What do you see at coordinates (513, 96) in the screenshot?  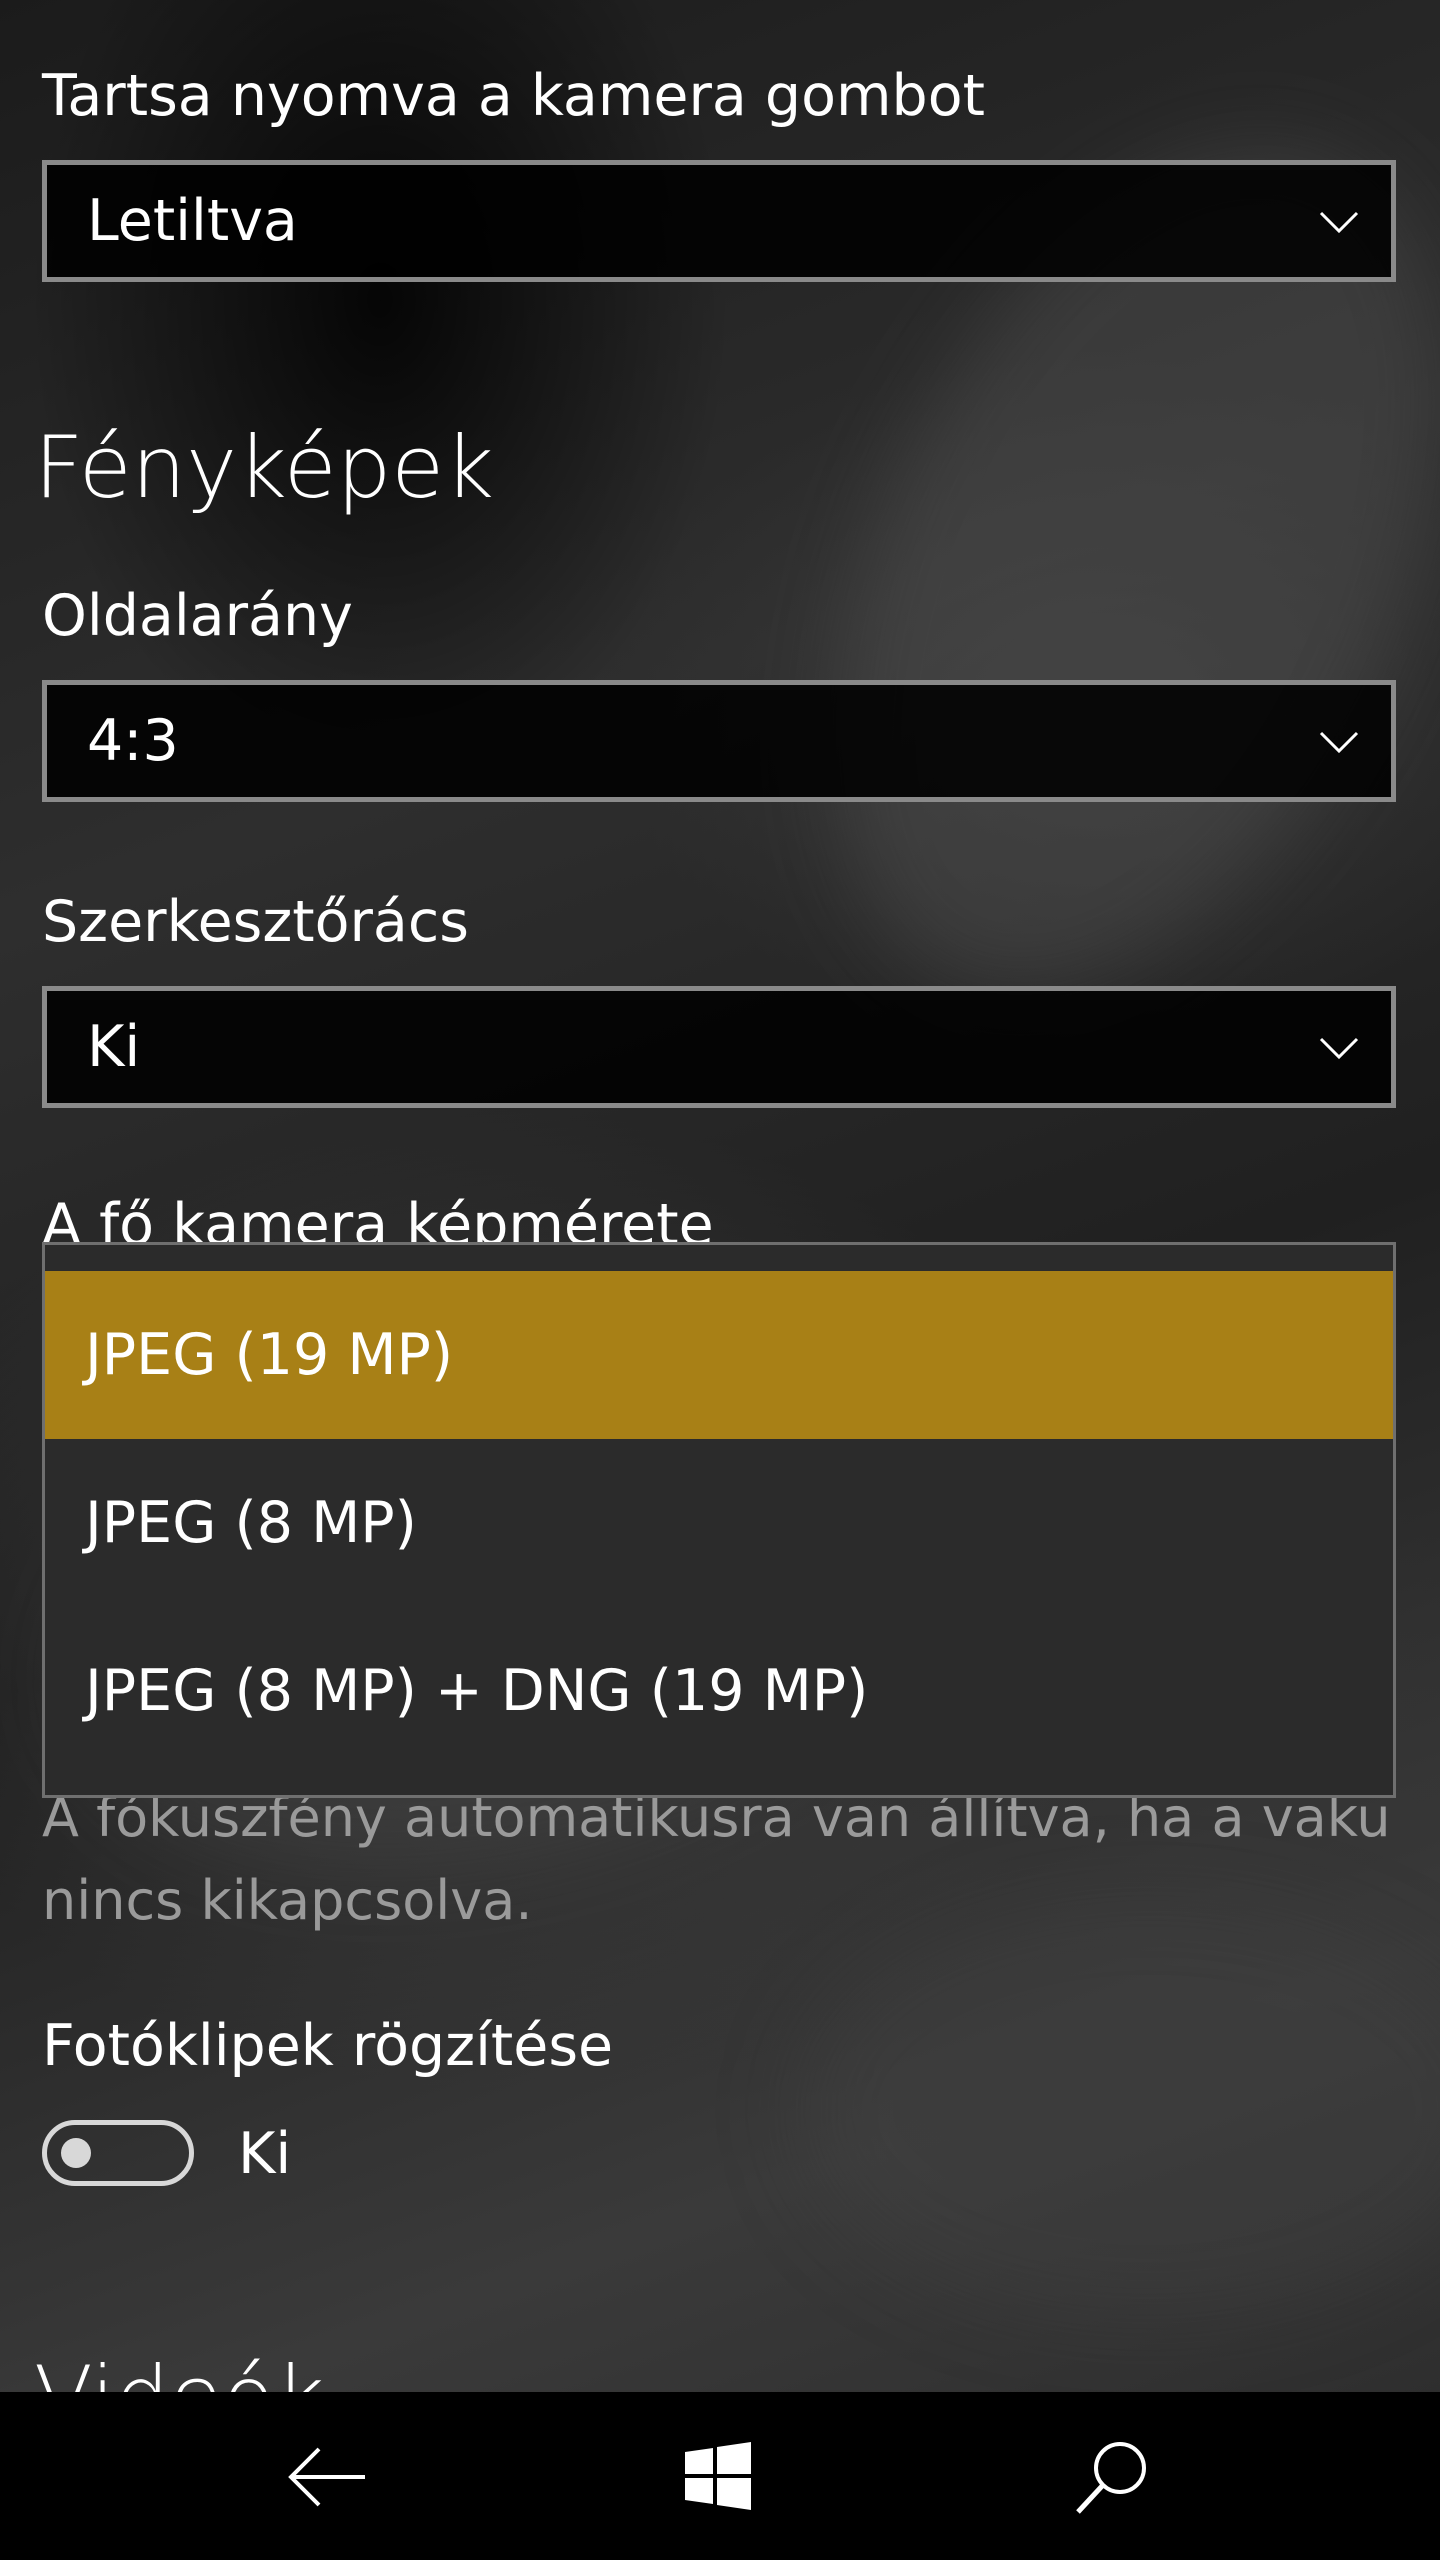 I see `camera-button-label: Tartsa nyomva a kamera gombot` at bounding box center [513, 96].